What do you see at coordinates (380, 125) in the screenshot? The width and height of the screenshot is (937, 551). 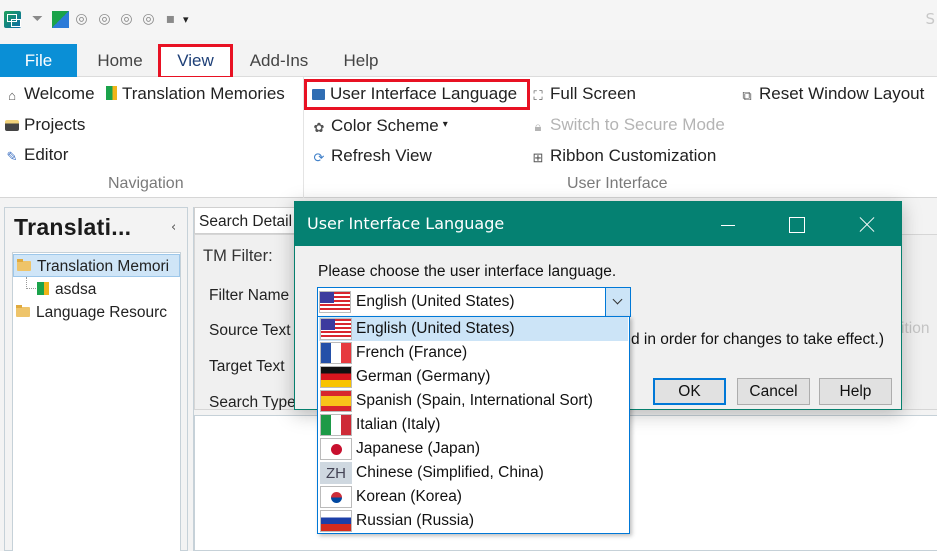 I see `color-scheme-button: ✿ Color Scheme ▾` at bounding box center [380, 125].